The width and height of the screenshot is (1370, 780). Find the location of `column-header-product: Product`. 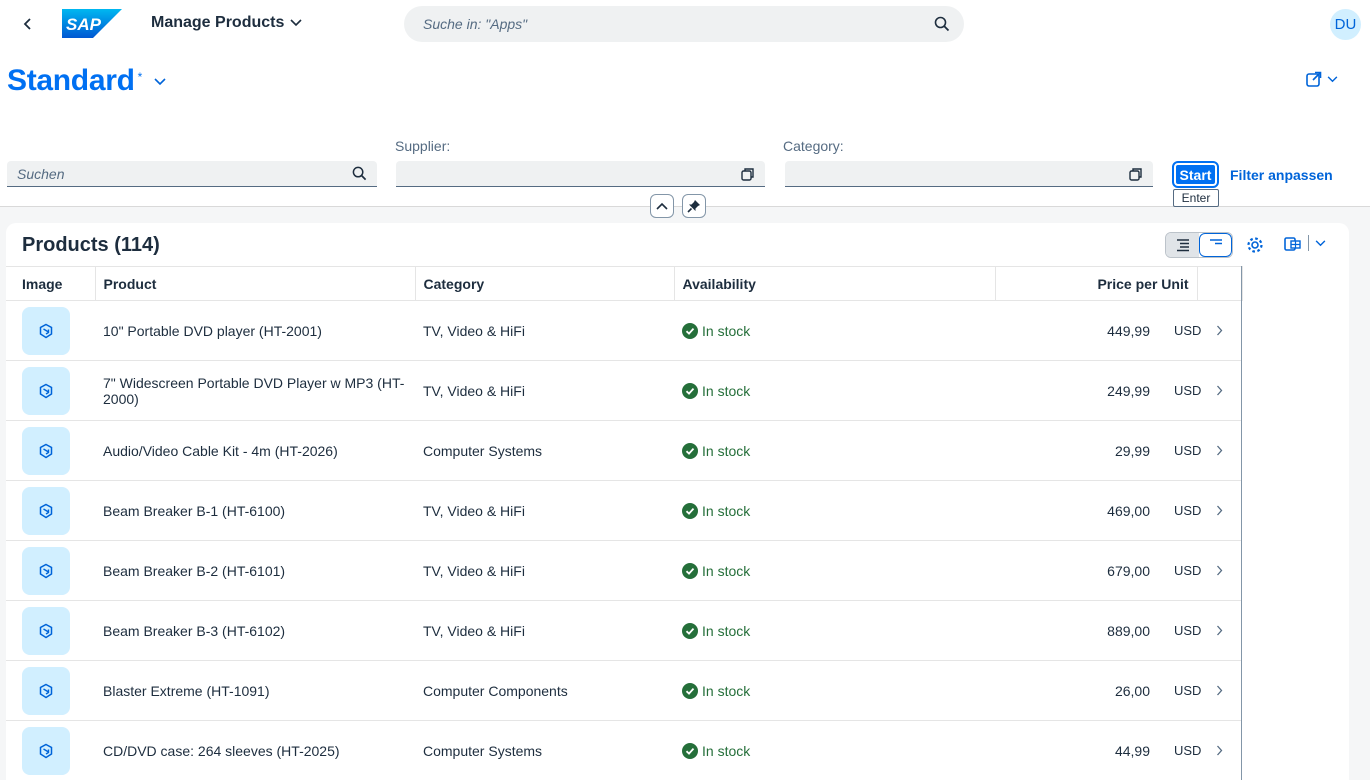

column-header-product: Product is located at coordinates (255, 283).